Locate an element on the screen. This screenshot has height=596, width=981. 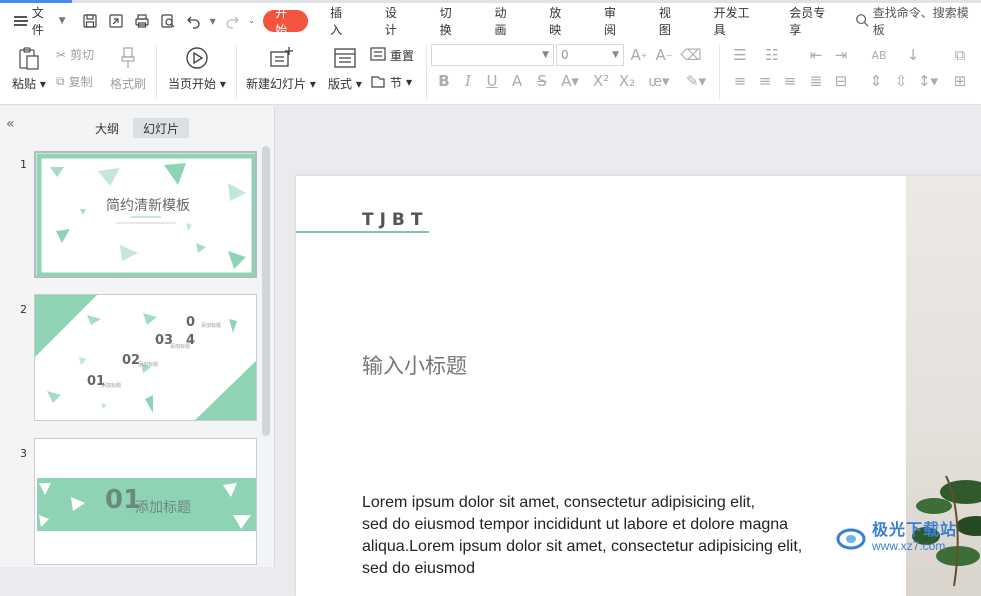
text-shadow-icon: A is located at coordinates (517, 81).